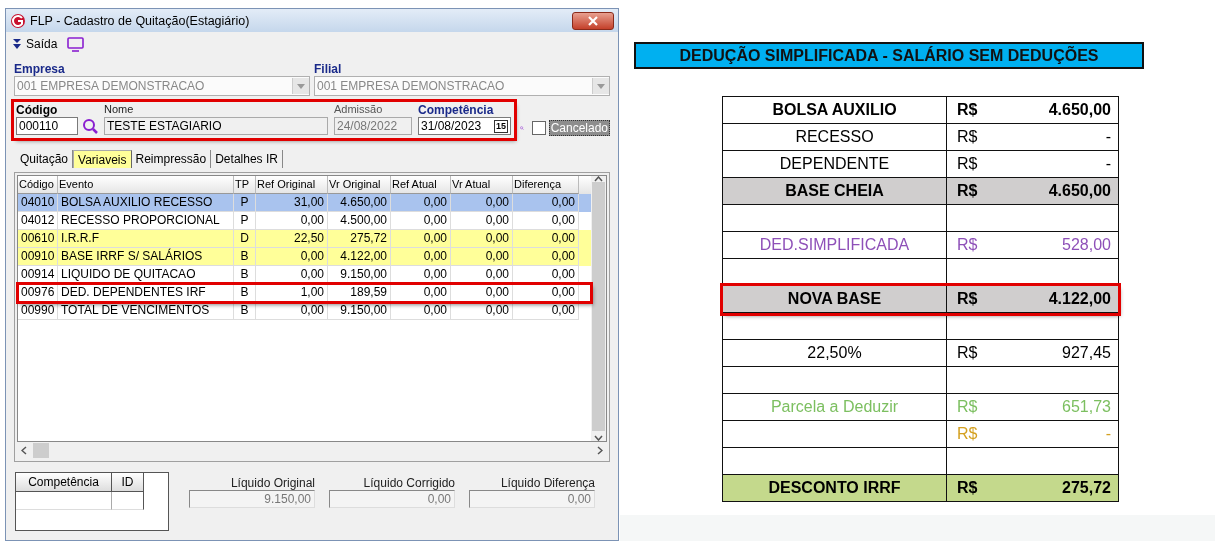 Image resolution: width=1215 pixels, height=541 pixels. Describe the element at coordinates (1086, 407) in the screenshot. I see `sheet-value: 651,73` at that location.